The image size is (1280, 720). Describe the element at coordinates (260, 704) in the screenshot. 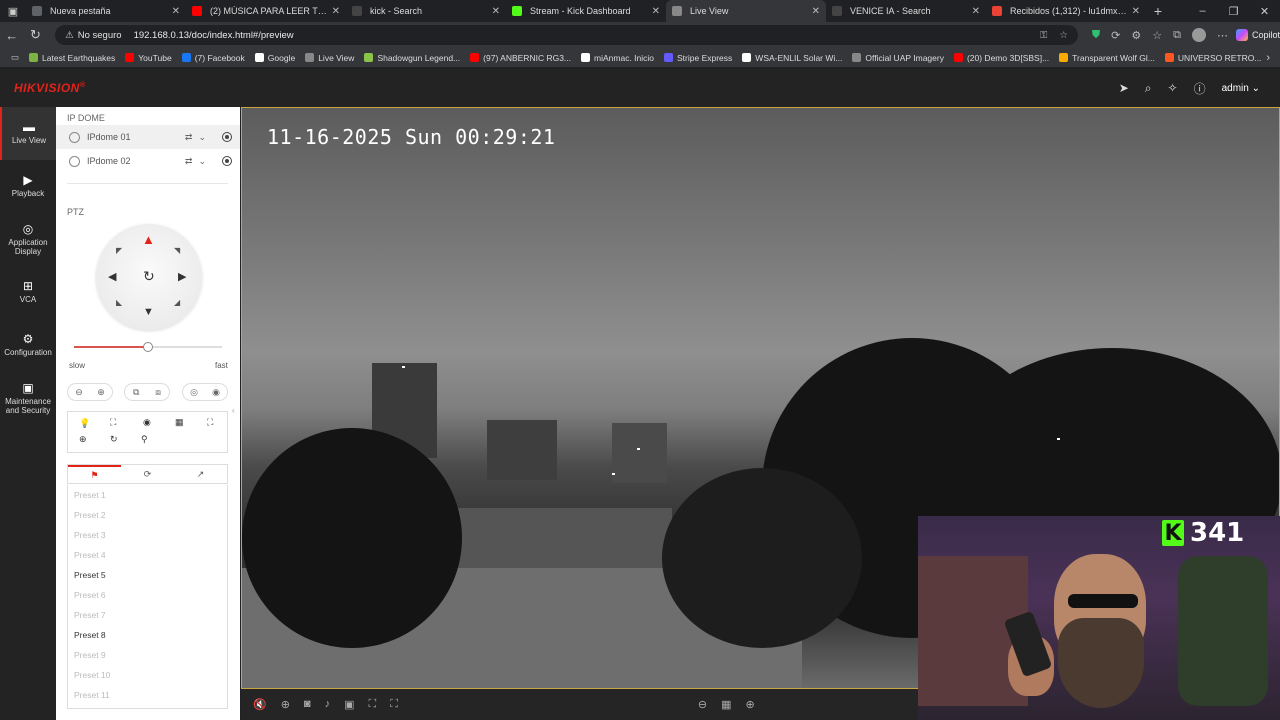

I see `mute-icon: 🔇` at that location.